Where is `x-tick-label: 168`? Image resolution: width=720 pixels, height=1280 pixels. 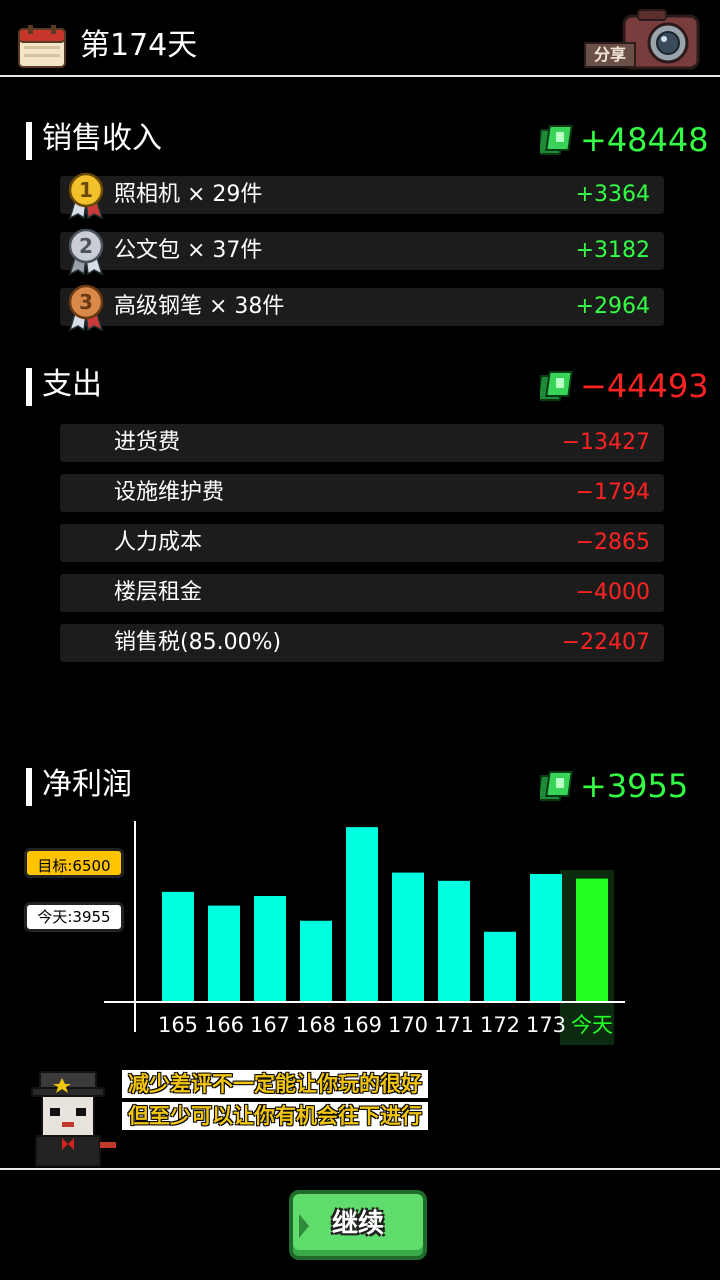 x-tick-label: 168 is located at coordinates (316, 1025).